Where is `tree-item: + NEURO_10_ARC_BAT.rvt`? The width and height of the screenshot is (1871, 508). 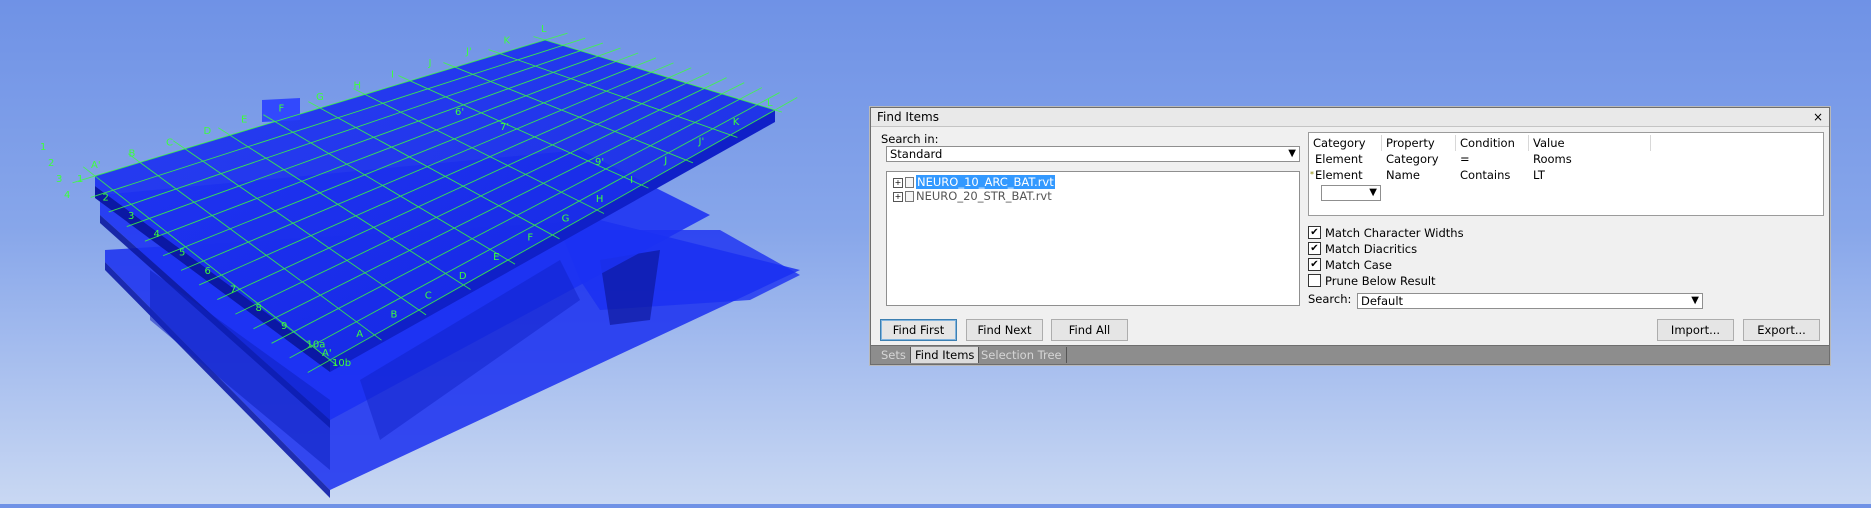 tree-item: + NEURO_10_ARC_BAT.rvt is located at coordinates (974, 182).